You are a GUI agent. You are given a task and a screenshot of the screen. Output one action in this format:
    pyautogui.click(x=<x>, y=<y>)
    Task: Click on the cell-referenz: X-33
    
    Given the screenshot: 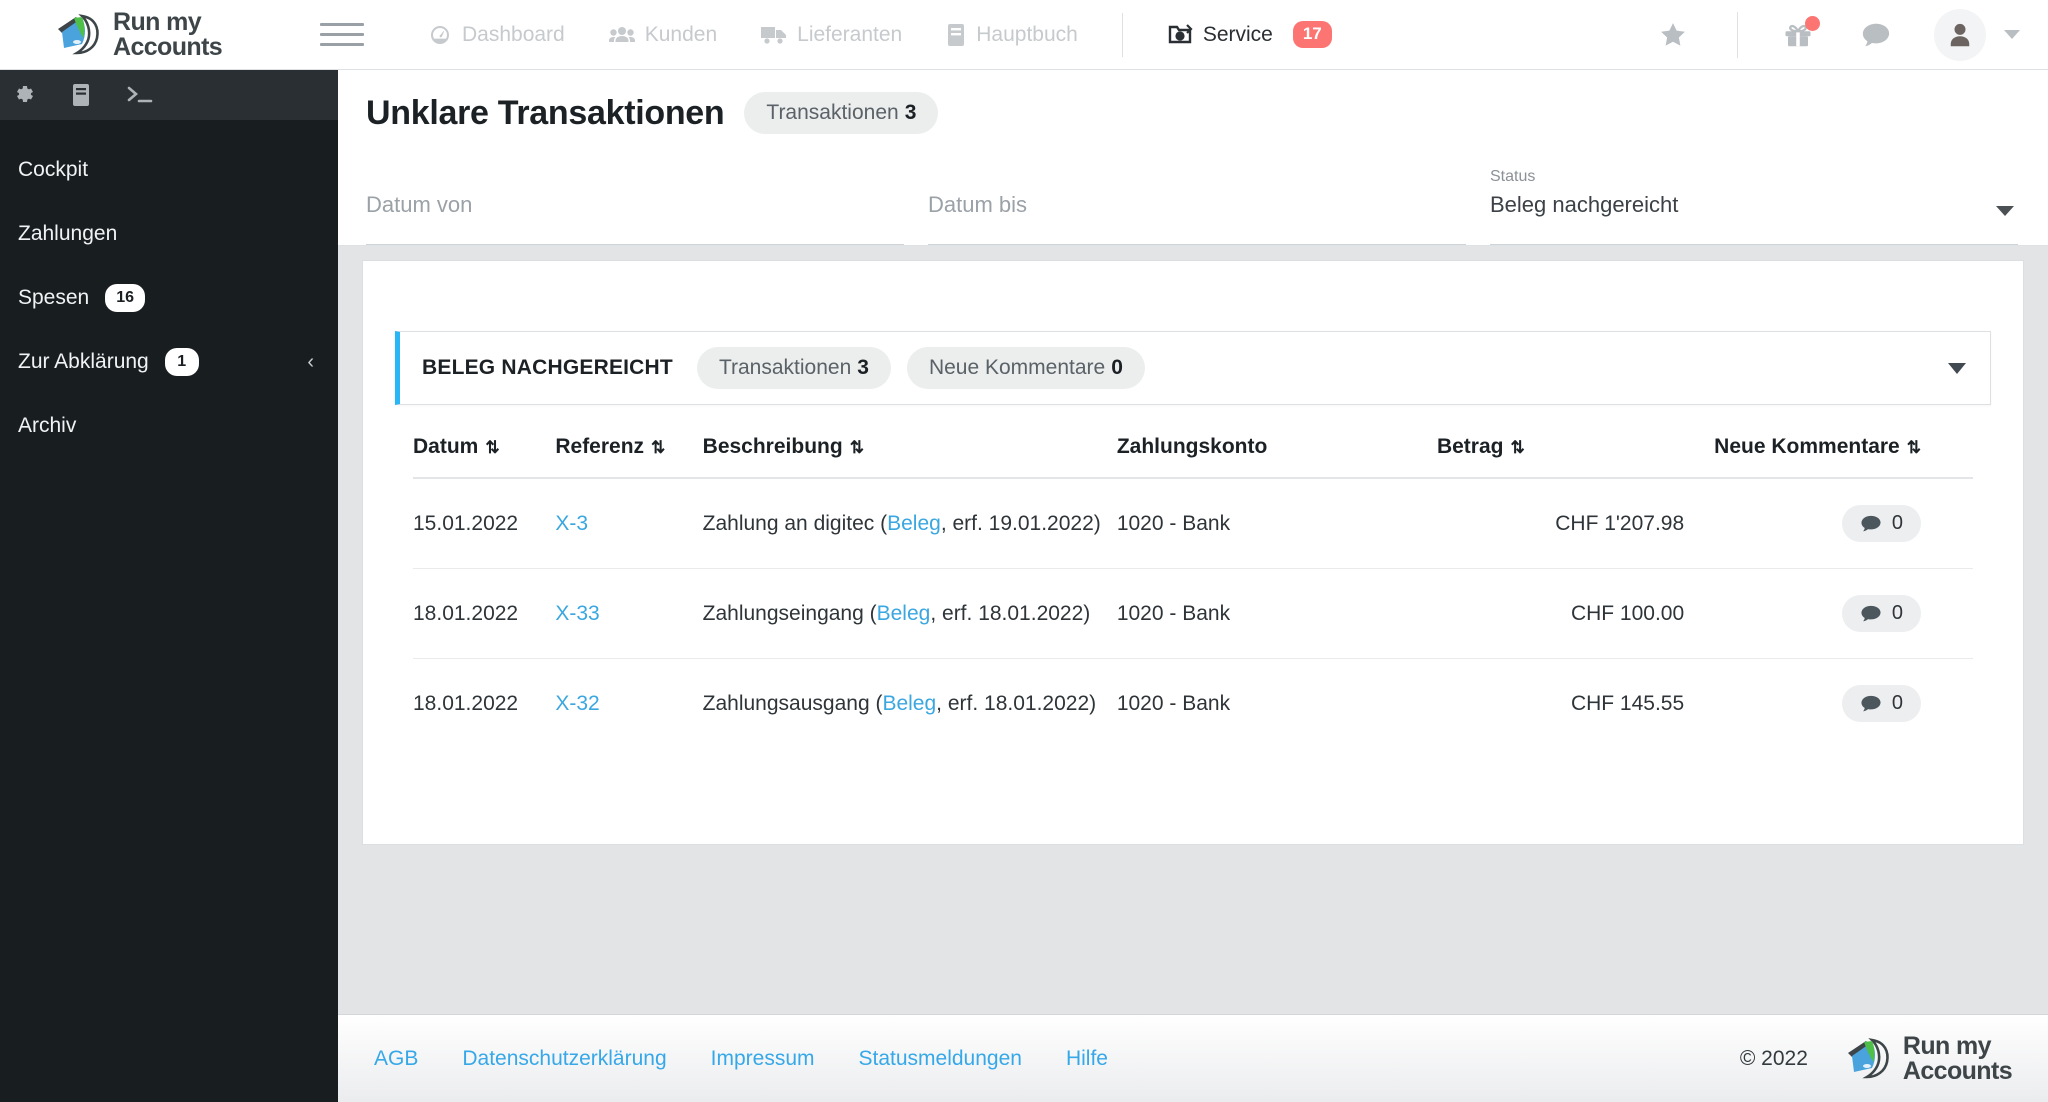 What is the action you would take?
    pyautogui.click(x=629, y=613)
    